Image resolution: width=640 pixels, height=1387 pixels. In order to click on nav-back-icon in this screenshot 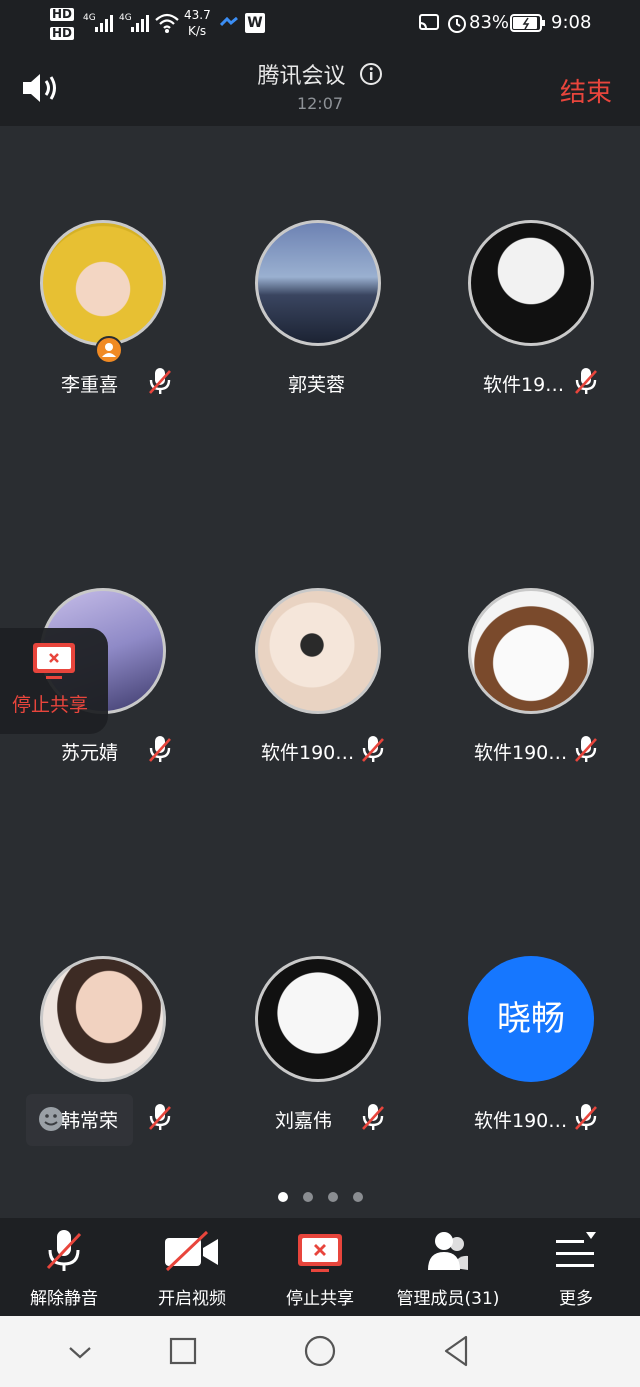, I will do `click(456, 1351)`.